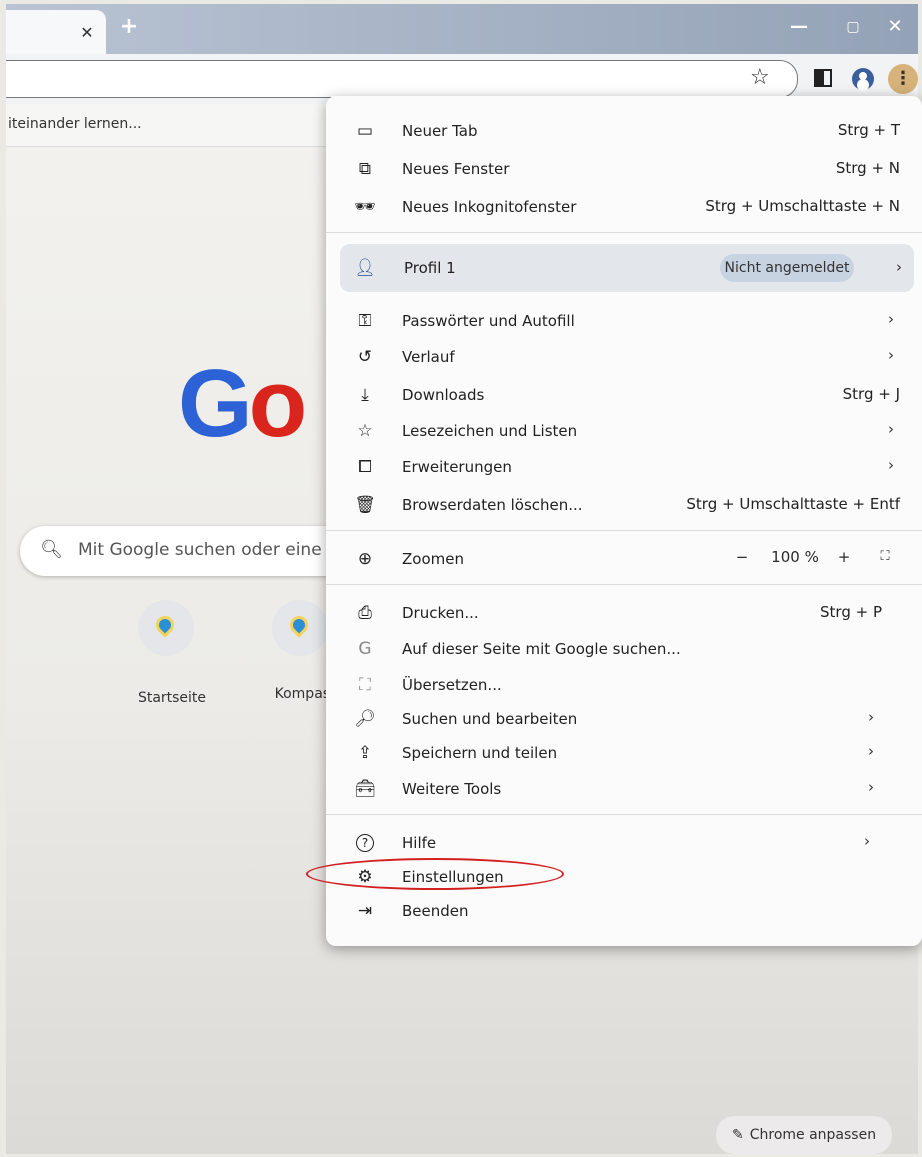 The image size is (922, 1157). Describe the element at coordinates (365, 911) in the screenshot. I see `exit-icon: ⇥` at that location.